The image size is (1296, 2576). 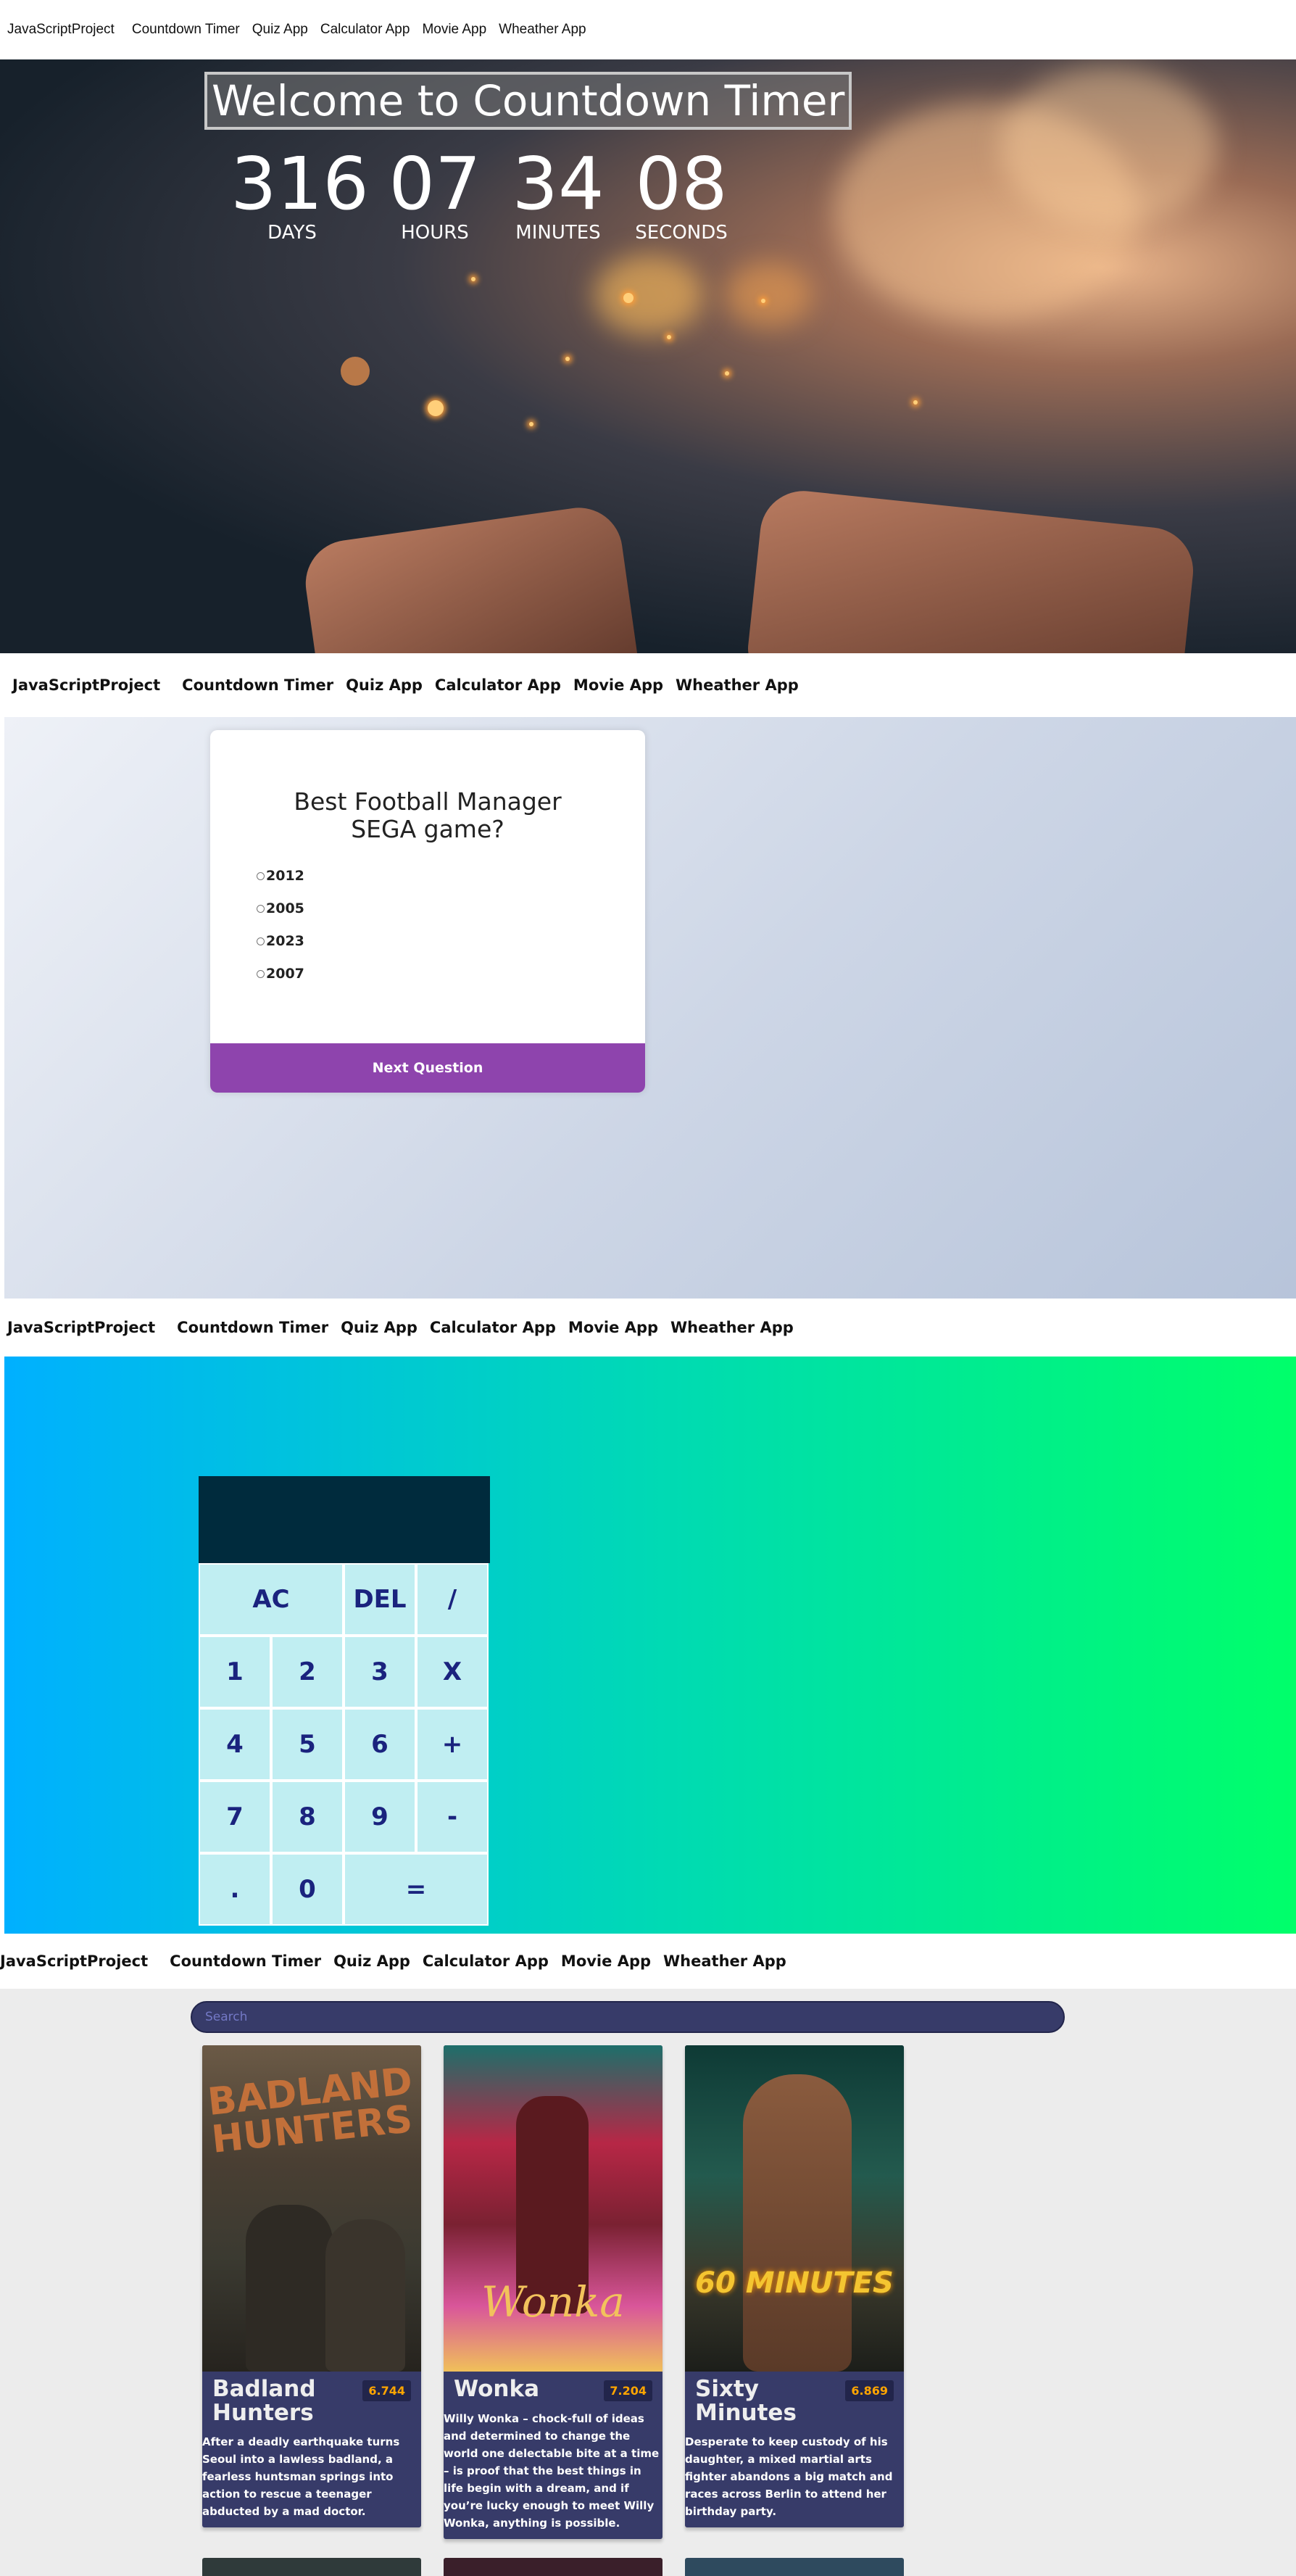 I want to click on seconds-value: 08, so click(x=681, y=184).